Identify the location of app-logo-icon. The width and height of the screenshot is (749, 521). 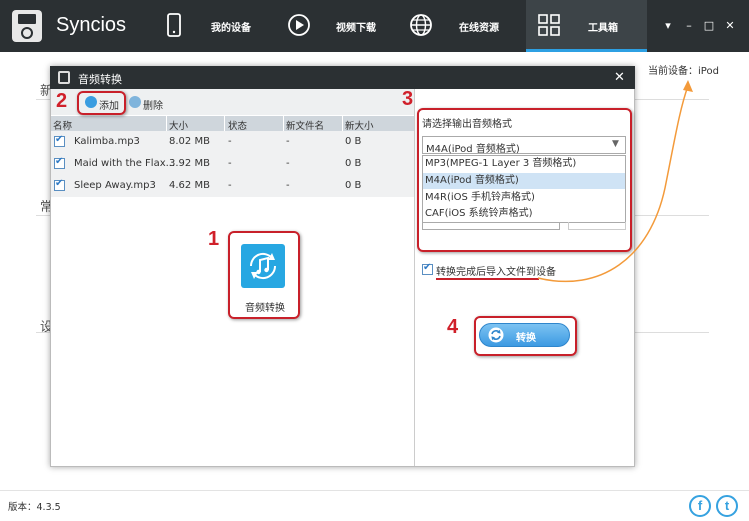
(27, 26).